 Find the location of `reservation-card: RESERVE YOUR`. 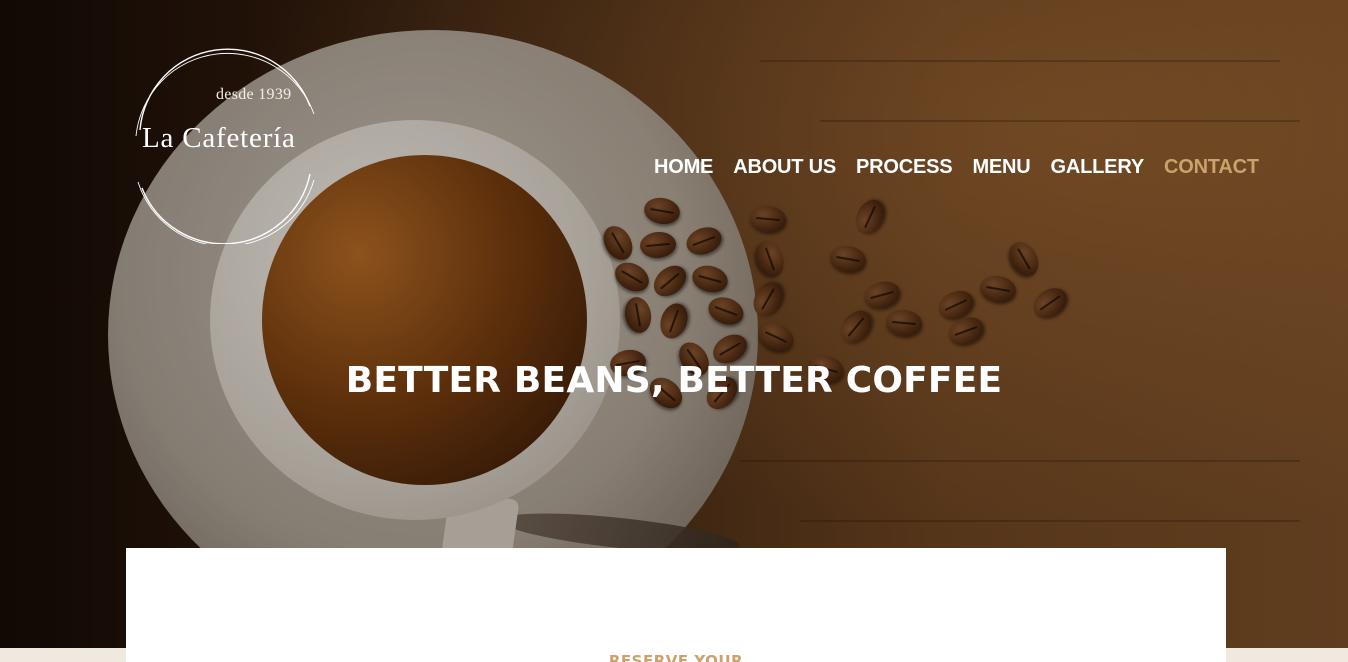

reservation-card: RESERVE YOUR is located at coordinates (676, 605).